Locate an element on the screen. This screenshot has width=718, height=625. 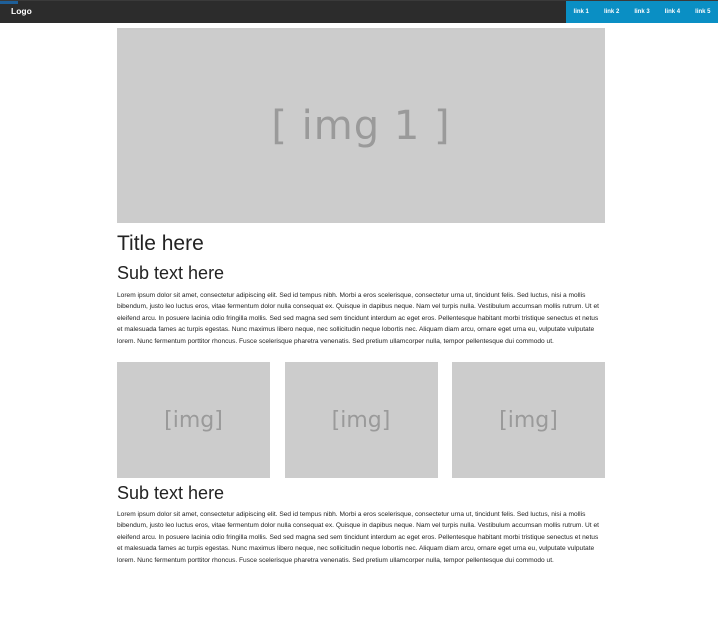
nav-link-2: link 2 is located at coordinates (611, 12).